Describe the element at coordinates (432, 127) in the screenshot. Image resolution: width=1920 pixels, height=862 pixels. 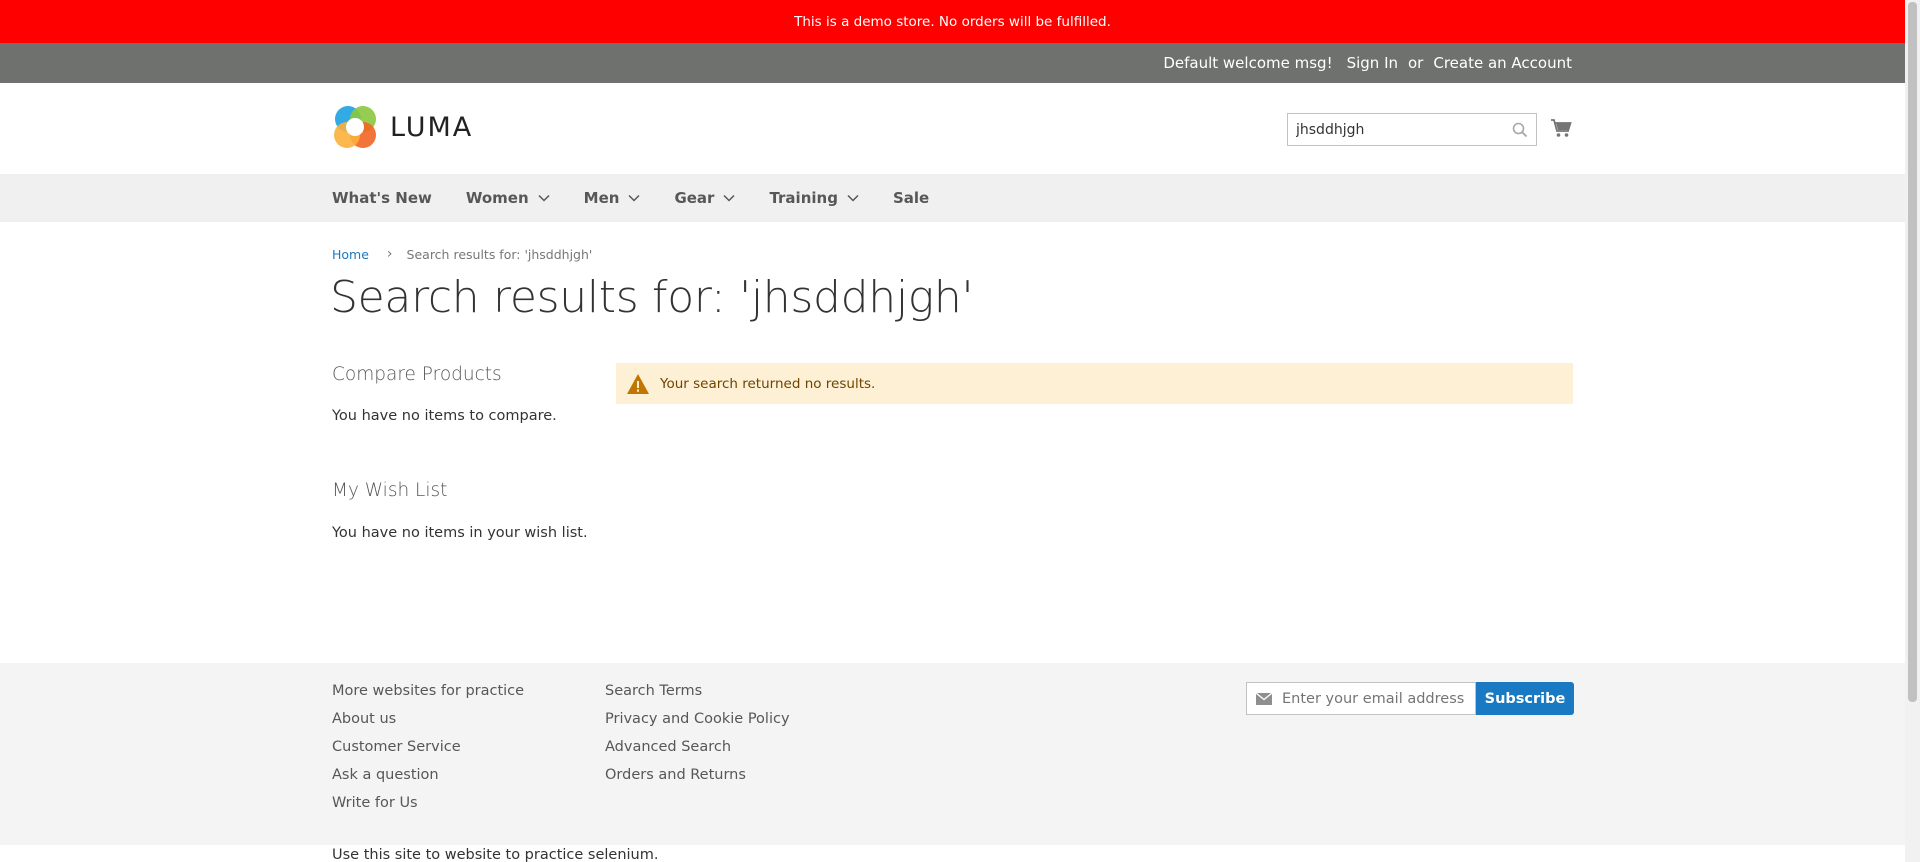
I see `logo-text: LUMA` at that location.